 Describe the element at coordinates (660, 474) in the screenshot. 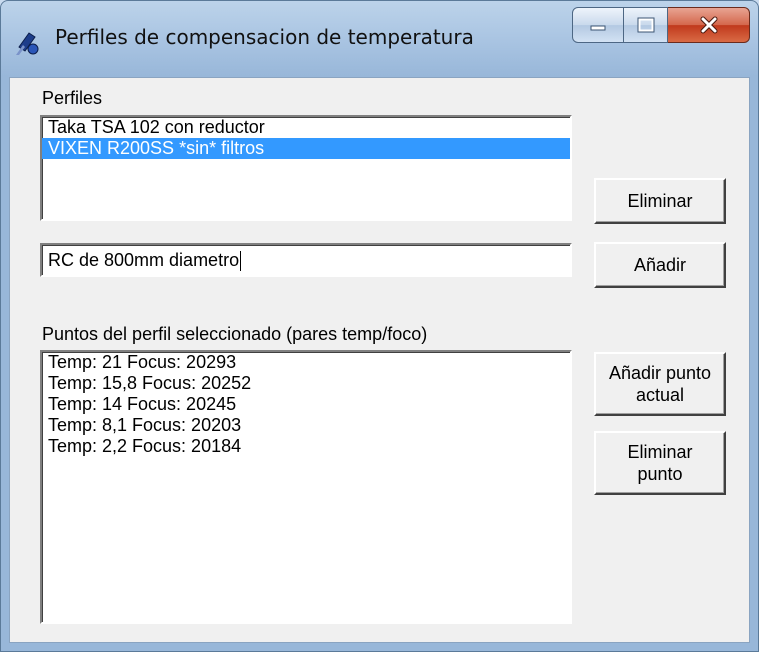

I see `delete-point-label-line2: punto` at that location.